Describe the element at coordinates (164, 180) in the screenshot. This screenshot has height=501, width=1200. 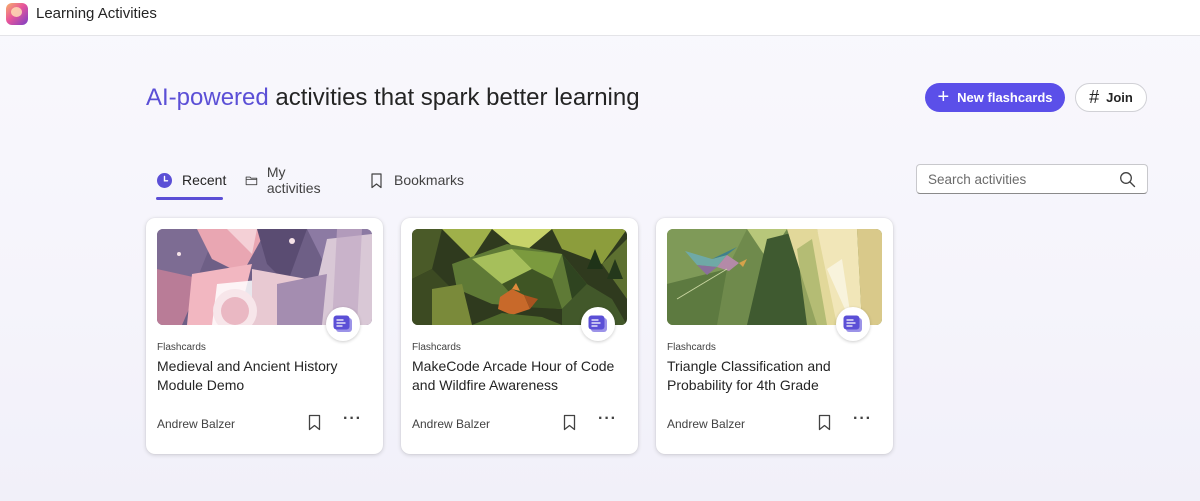
I see `clock-icon` at that location.